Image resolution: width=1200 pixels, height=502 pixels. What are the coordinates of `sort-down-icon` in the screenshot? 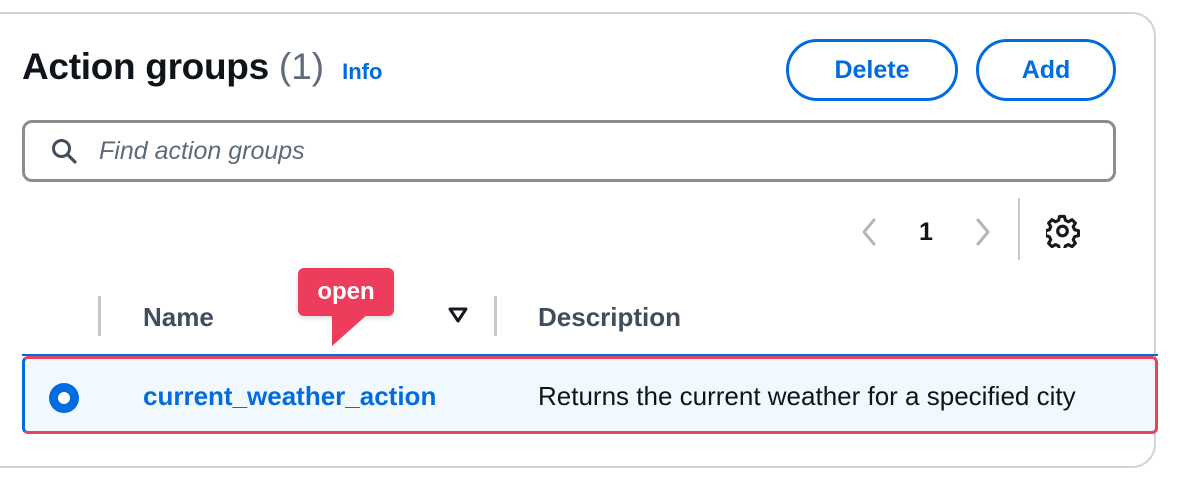 It's located at (458, 315).